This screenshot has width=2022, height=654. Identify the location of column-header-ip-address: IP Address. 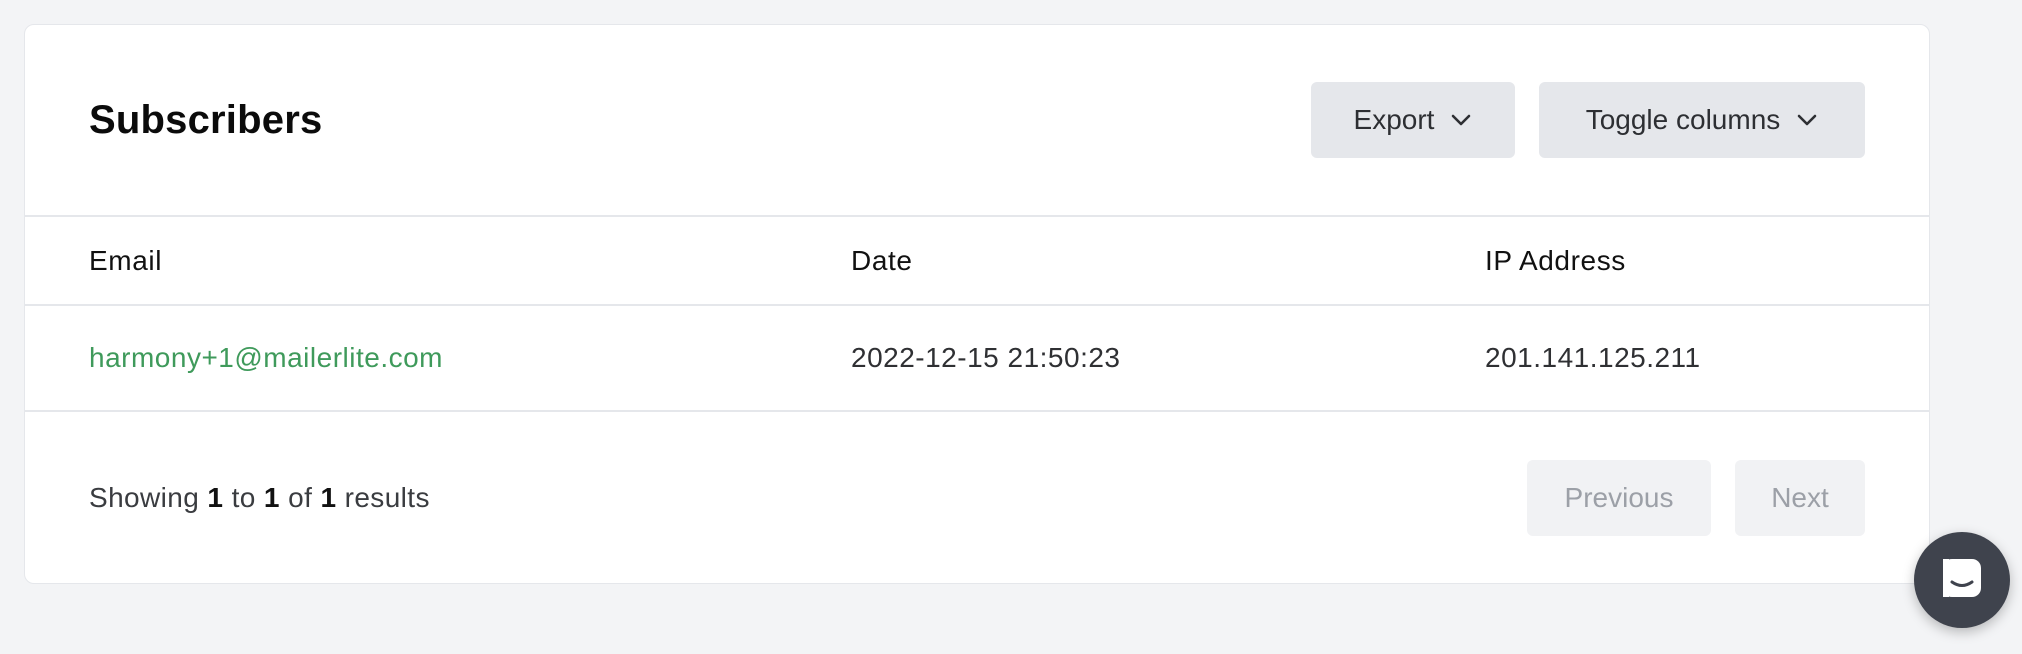
(1707, 261).